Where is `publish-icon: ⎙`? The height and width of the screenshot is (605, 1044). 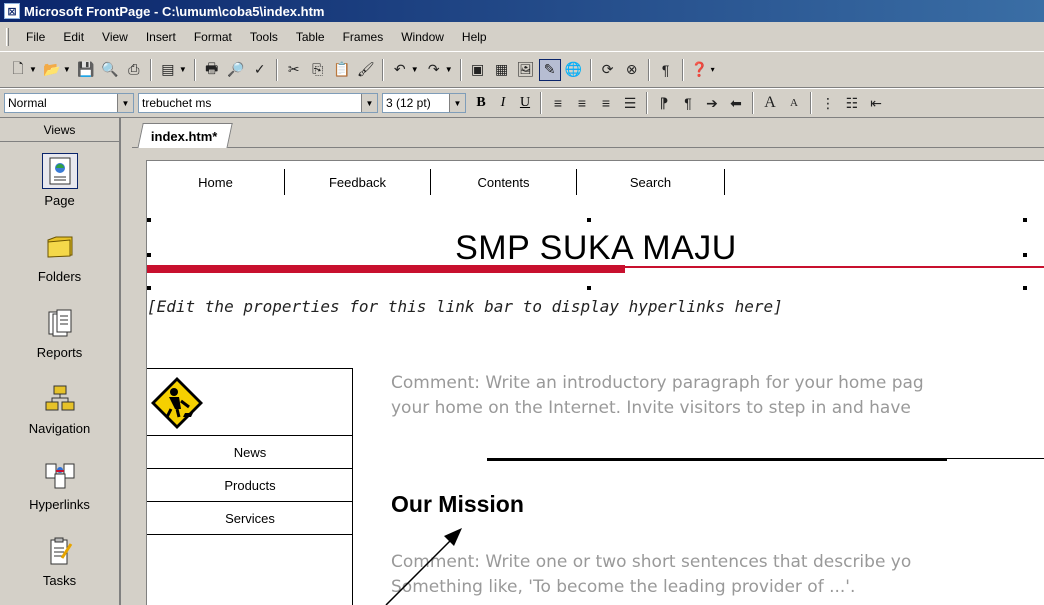 publish-icon: ⎙ is located at coordinates (134, 70).